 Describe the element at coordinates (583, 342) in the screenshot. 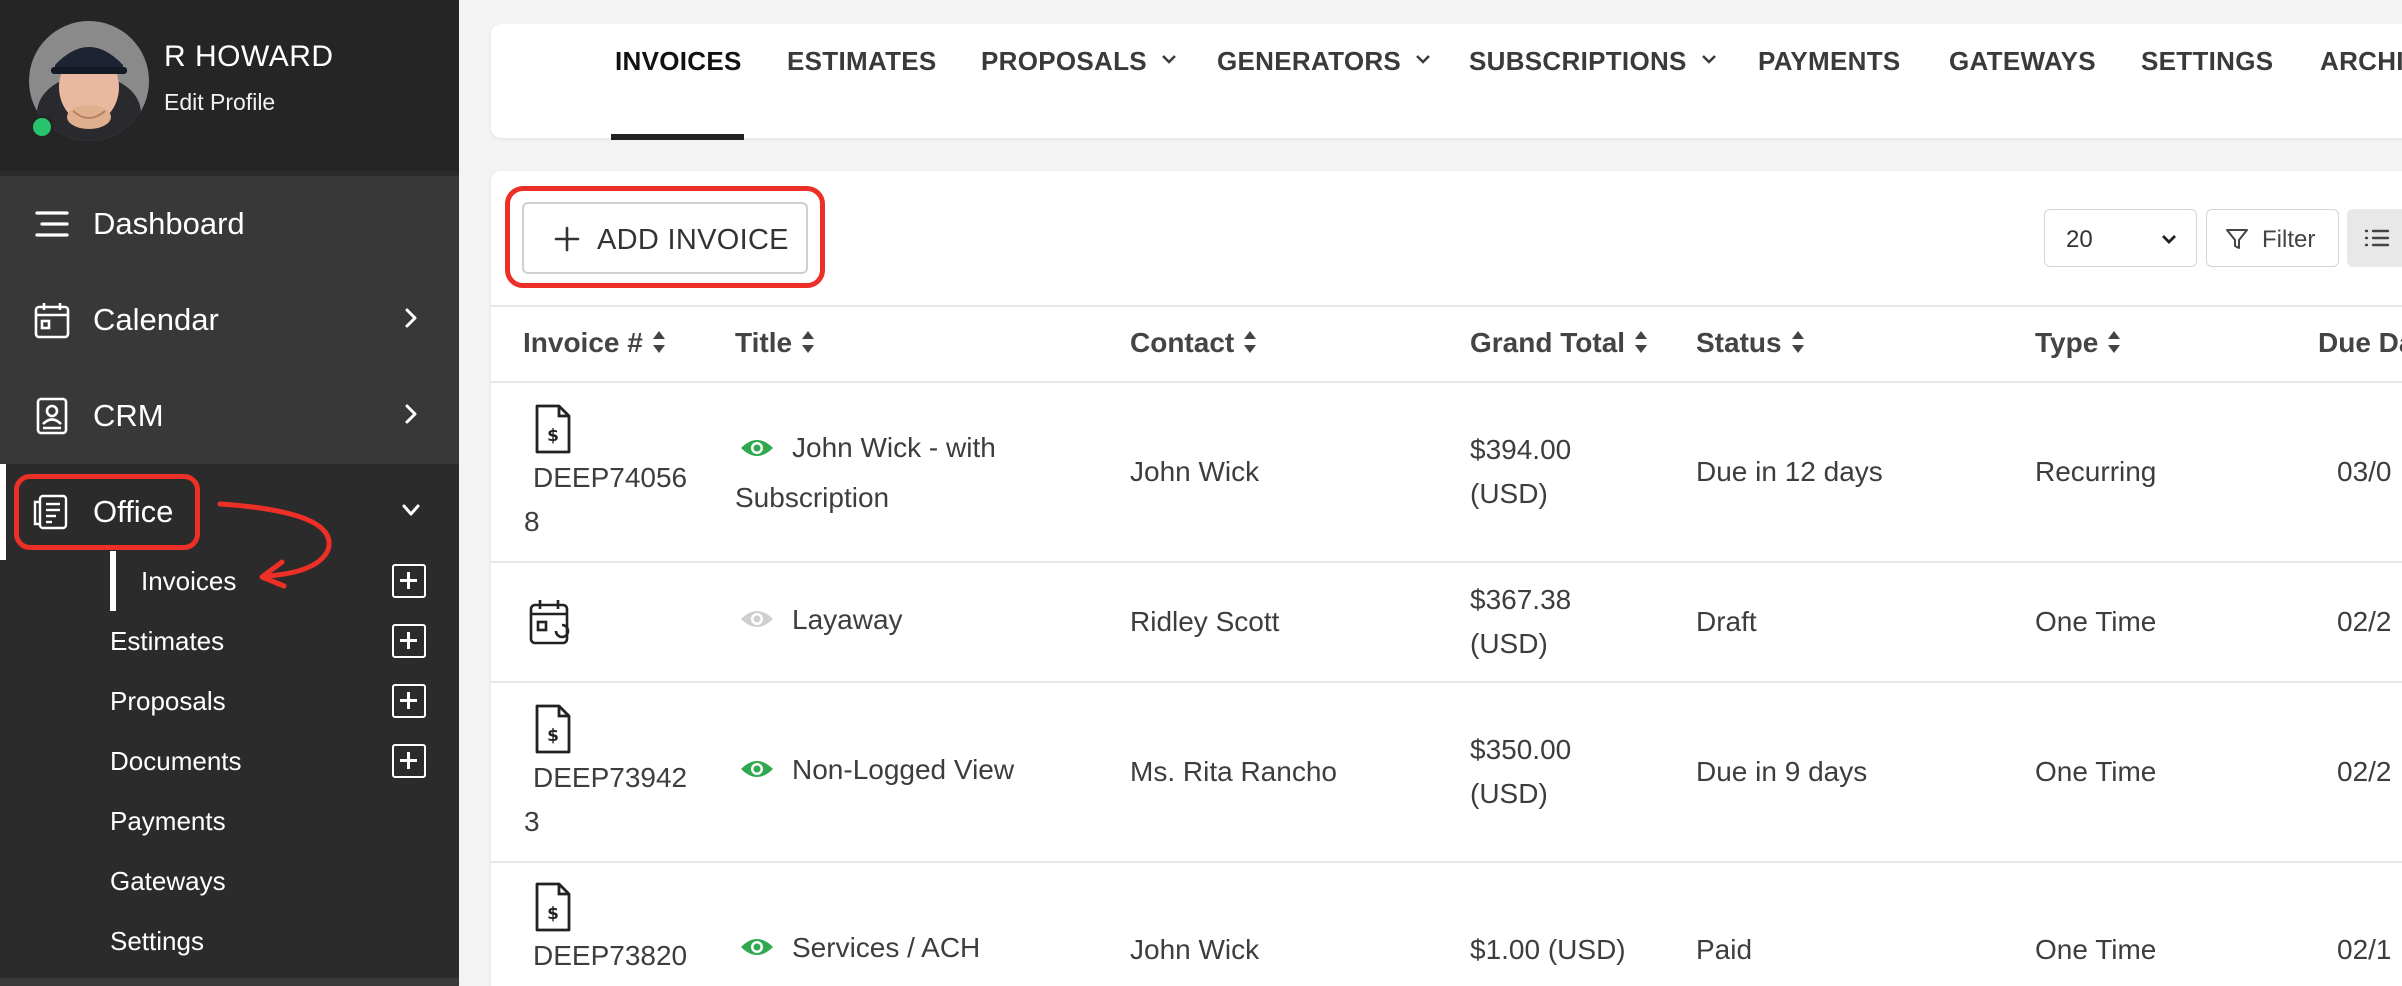

I see `column-header-label: Invoice #` at that location.